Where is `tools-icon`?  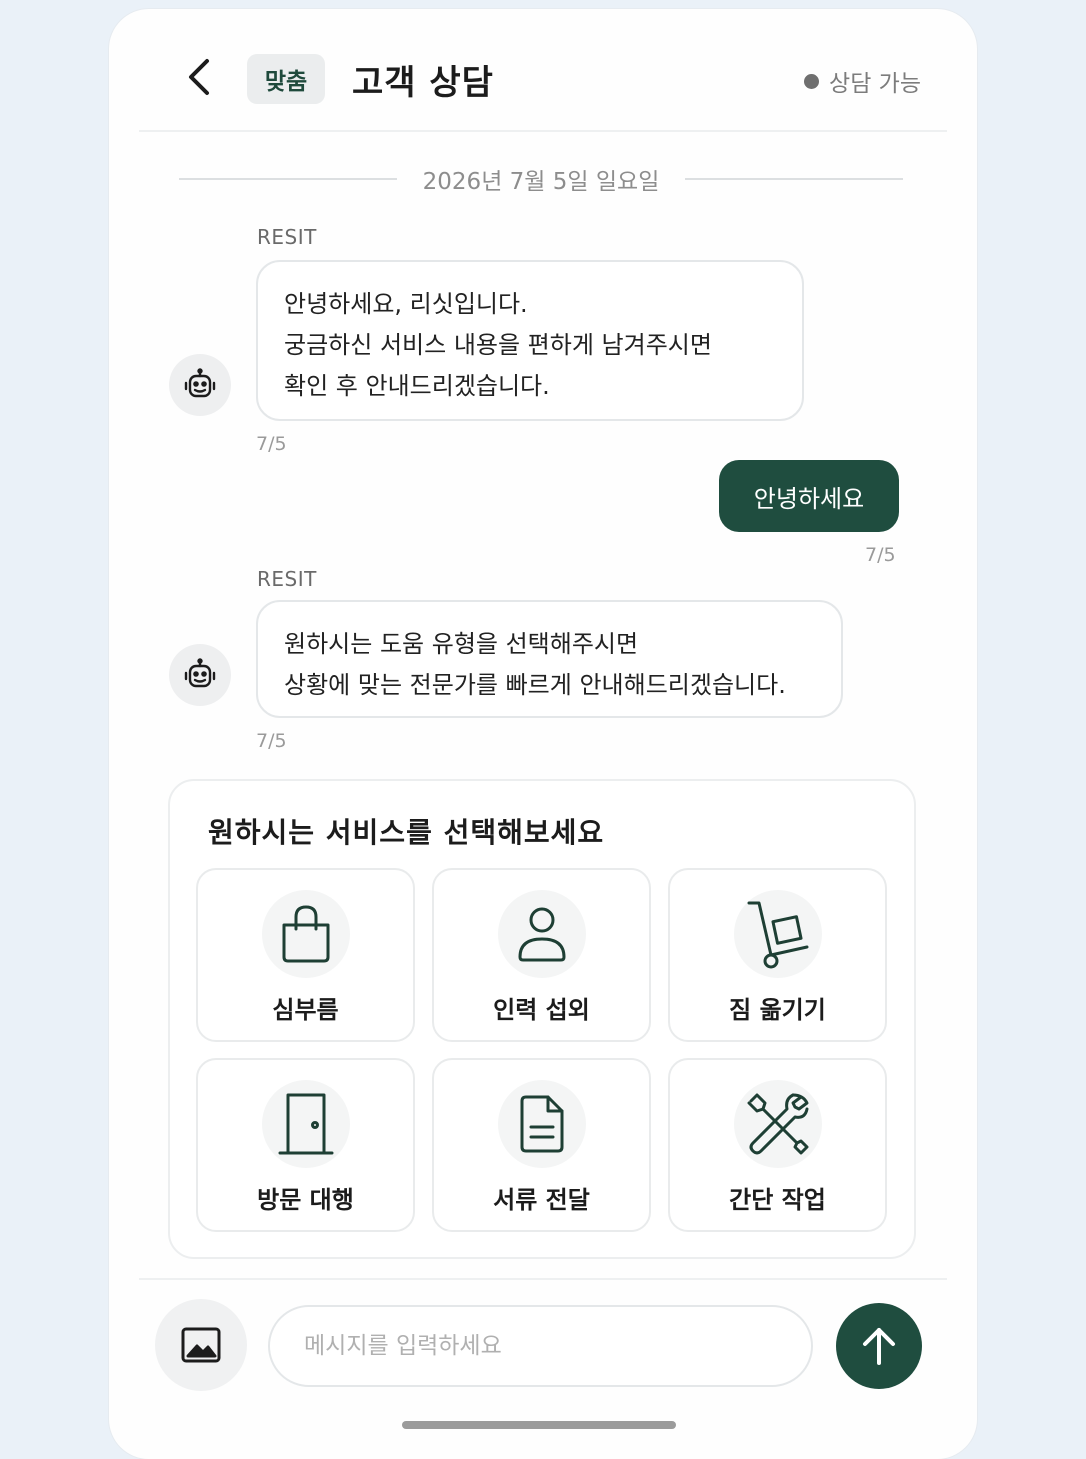
tools-icon is located at coordinates (778, 1124).